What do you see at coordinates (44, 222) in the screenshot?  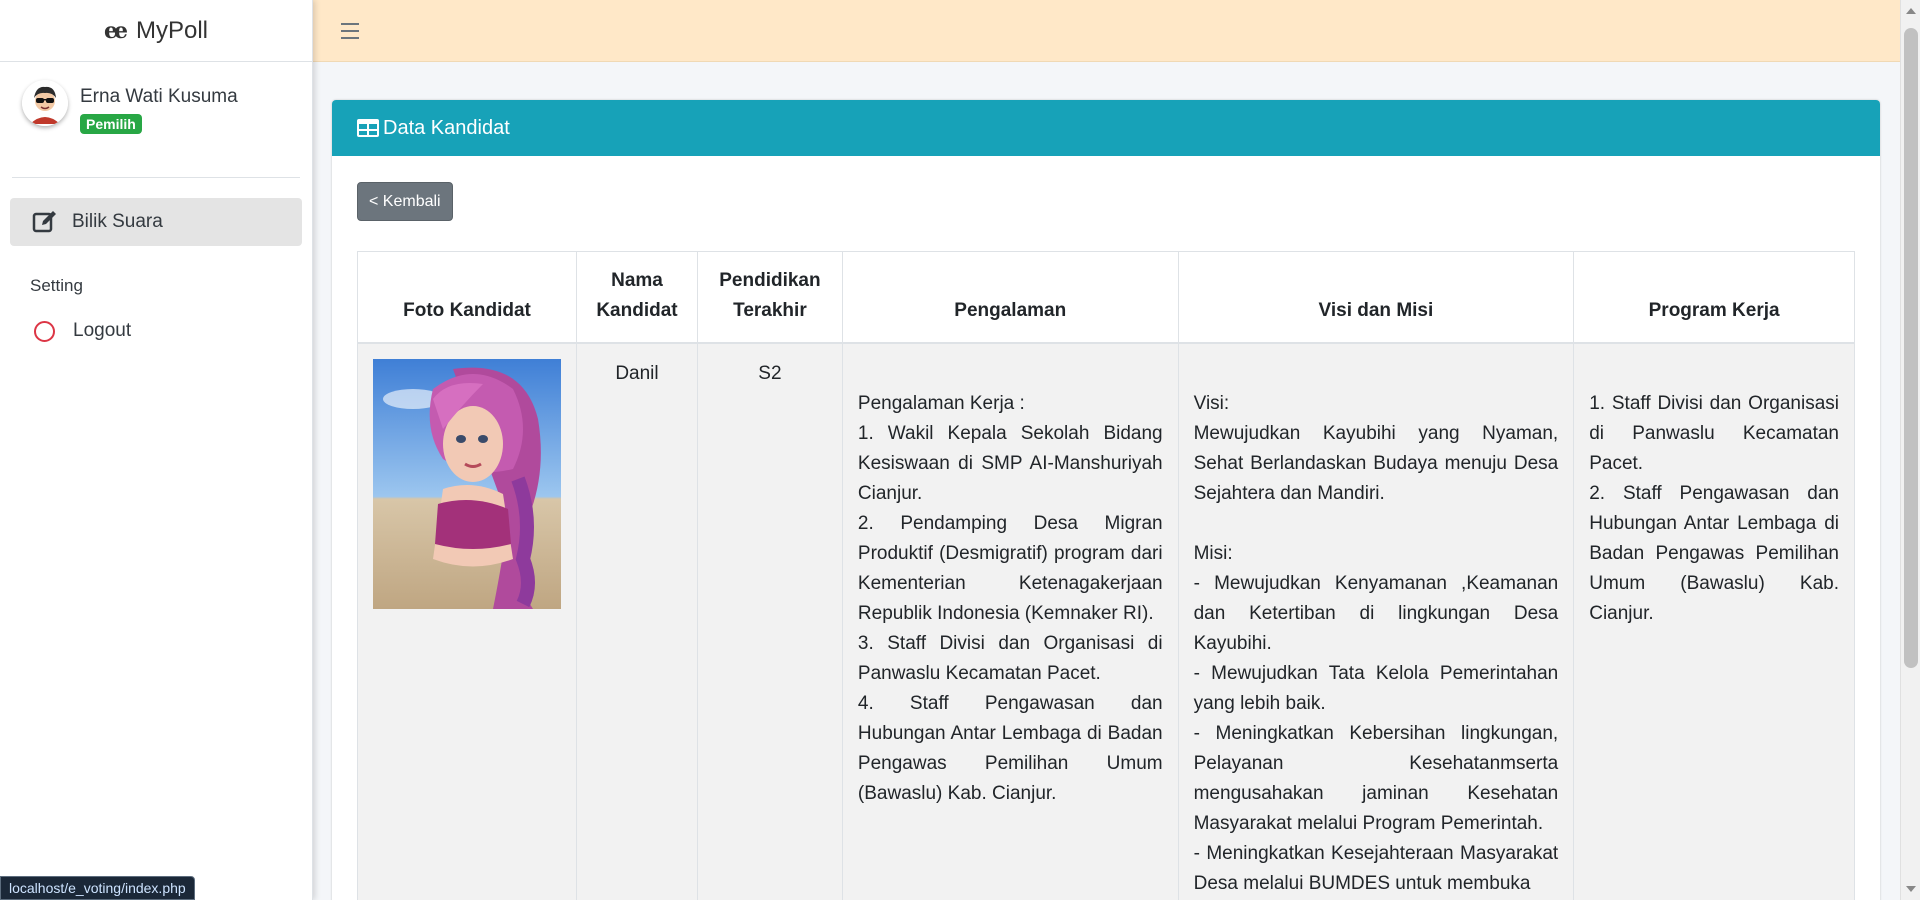 I see `edit-icon` at bounding box center [44, 222].